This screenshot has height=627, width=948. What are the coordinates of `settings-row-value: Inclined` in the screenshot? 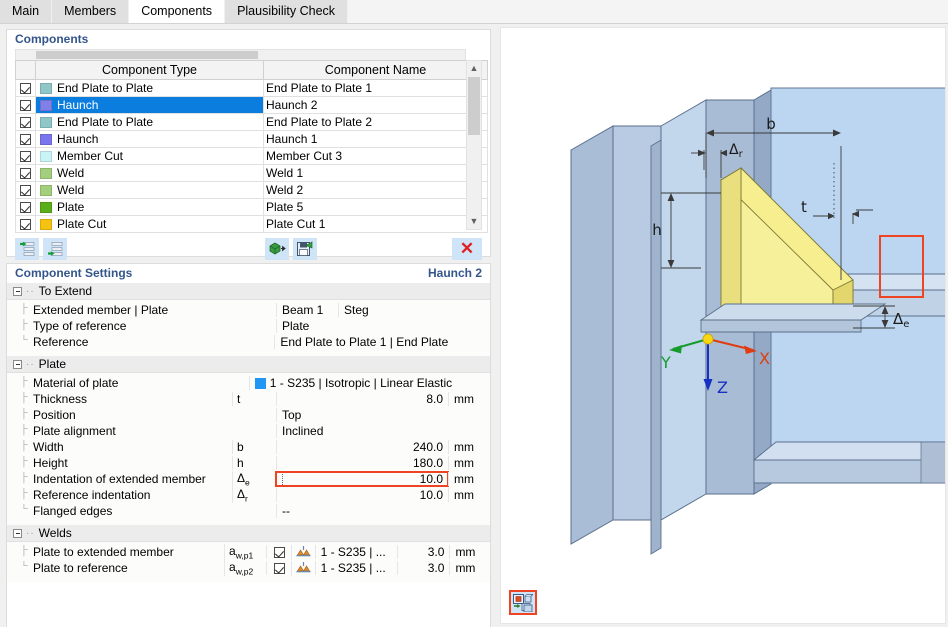 It's located at (362, 431).